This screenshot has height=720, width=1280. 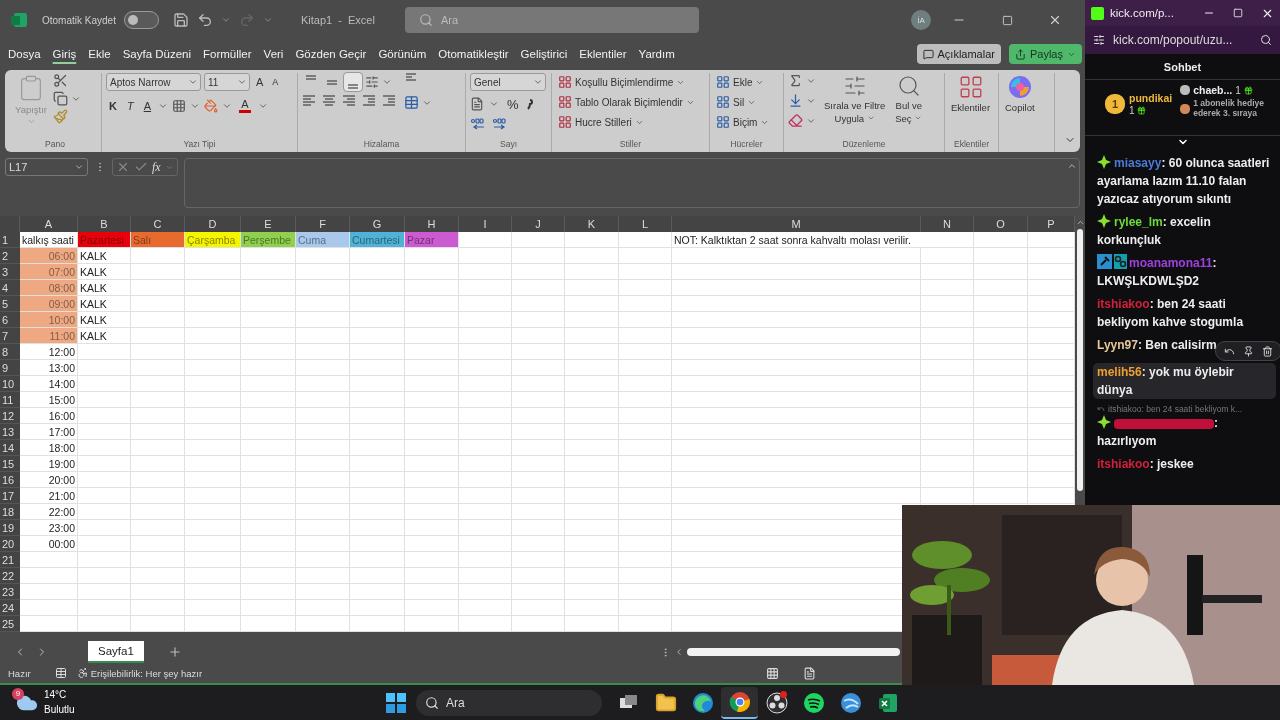 I want to click on grow-font-button: A, so click(x=260, y=82).